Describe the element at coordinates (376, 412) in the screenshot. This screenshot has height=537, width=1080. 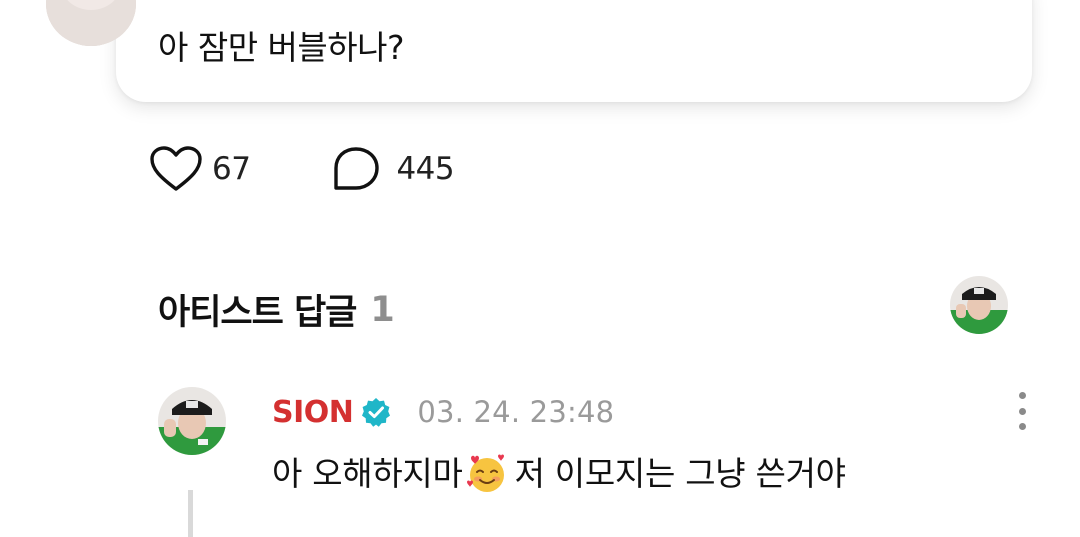
I see `verified-badge-icon` at that location.